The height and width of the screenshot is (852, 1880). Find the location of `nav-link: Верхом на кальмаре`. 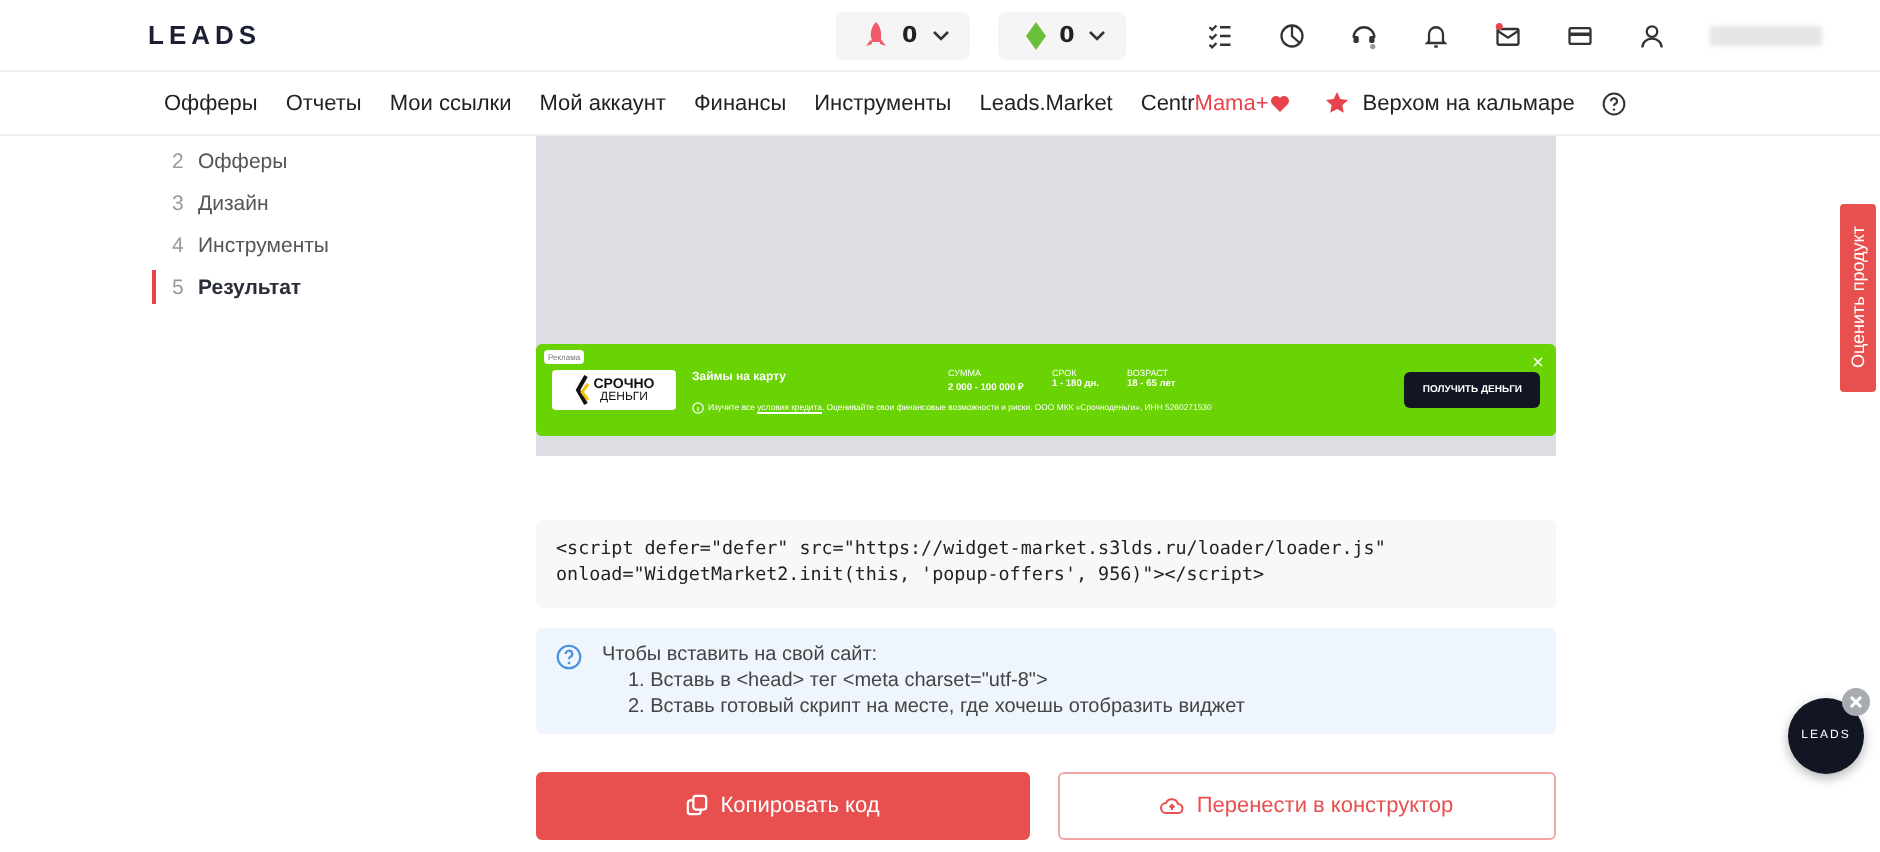

nav-link: Верхом на кальмаре is located at coordinates (1446, 103).